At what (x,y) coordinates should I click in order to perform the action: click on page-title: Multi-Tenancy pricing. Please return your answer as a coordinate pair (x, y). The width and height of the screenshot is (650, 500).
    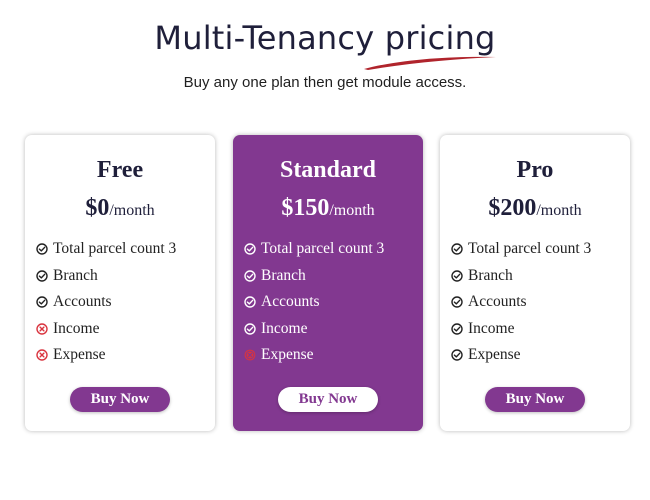
    Looking at the image, I should click on (325, 38).